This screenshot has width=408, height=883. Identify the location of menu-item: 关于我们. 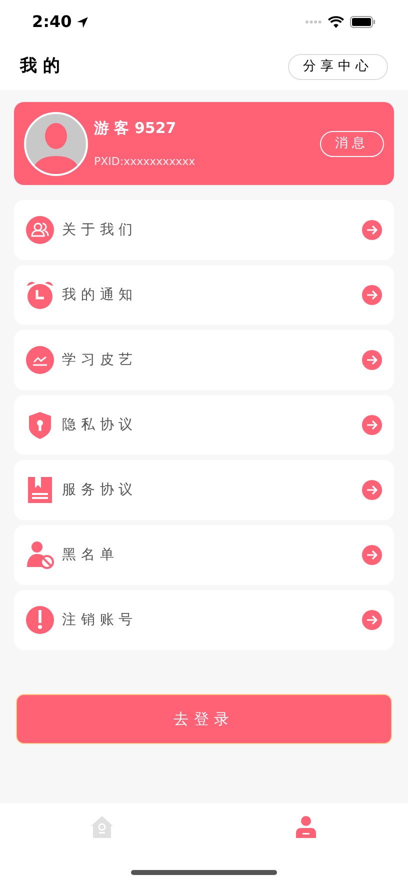
(204, 230).